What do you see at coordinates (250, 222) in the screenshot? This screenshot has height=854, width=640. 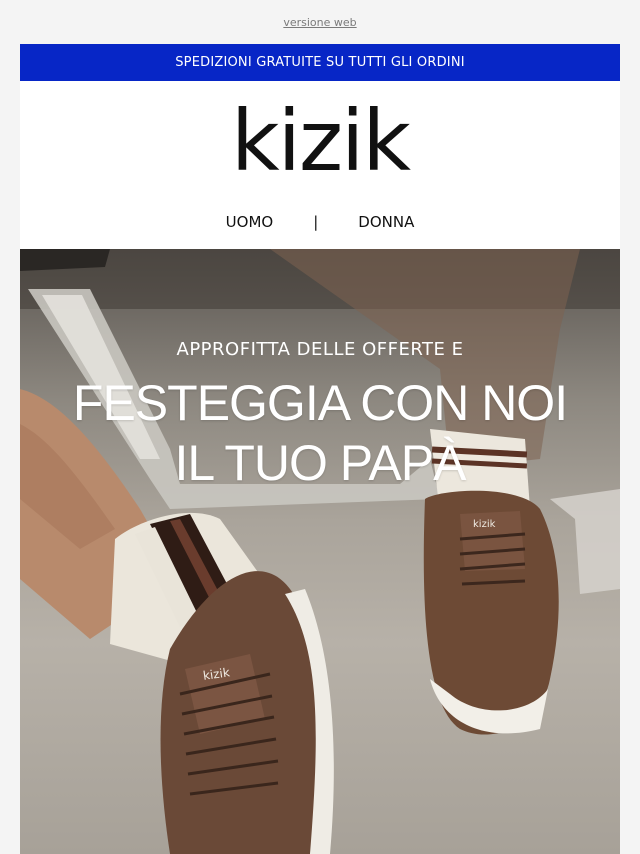 I see `nav-item-uomo: UOMO` at bounding box center [250, 222].